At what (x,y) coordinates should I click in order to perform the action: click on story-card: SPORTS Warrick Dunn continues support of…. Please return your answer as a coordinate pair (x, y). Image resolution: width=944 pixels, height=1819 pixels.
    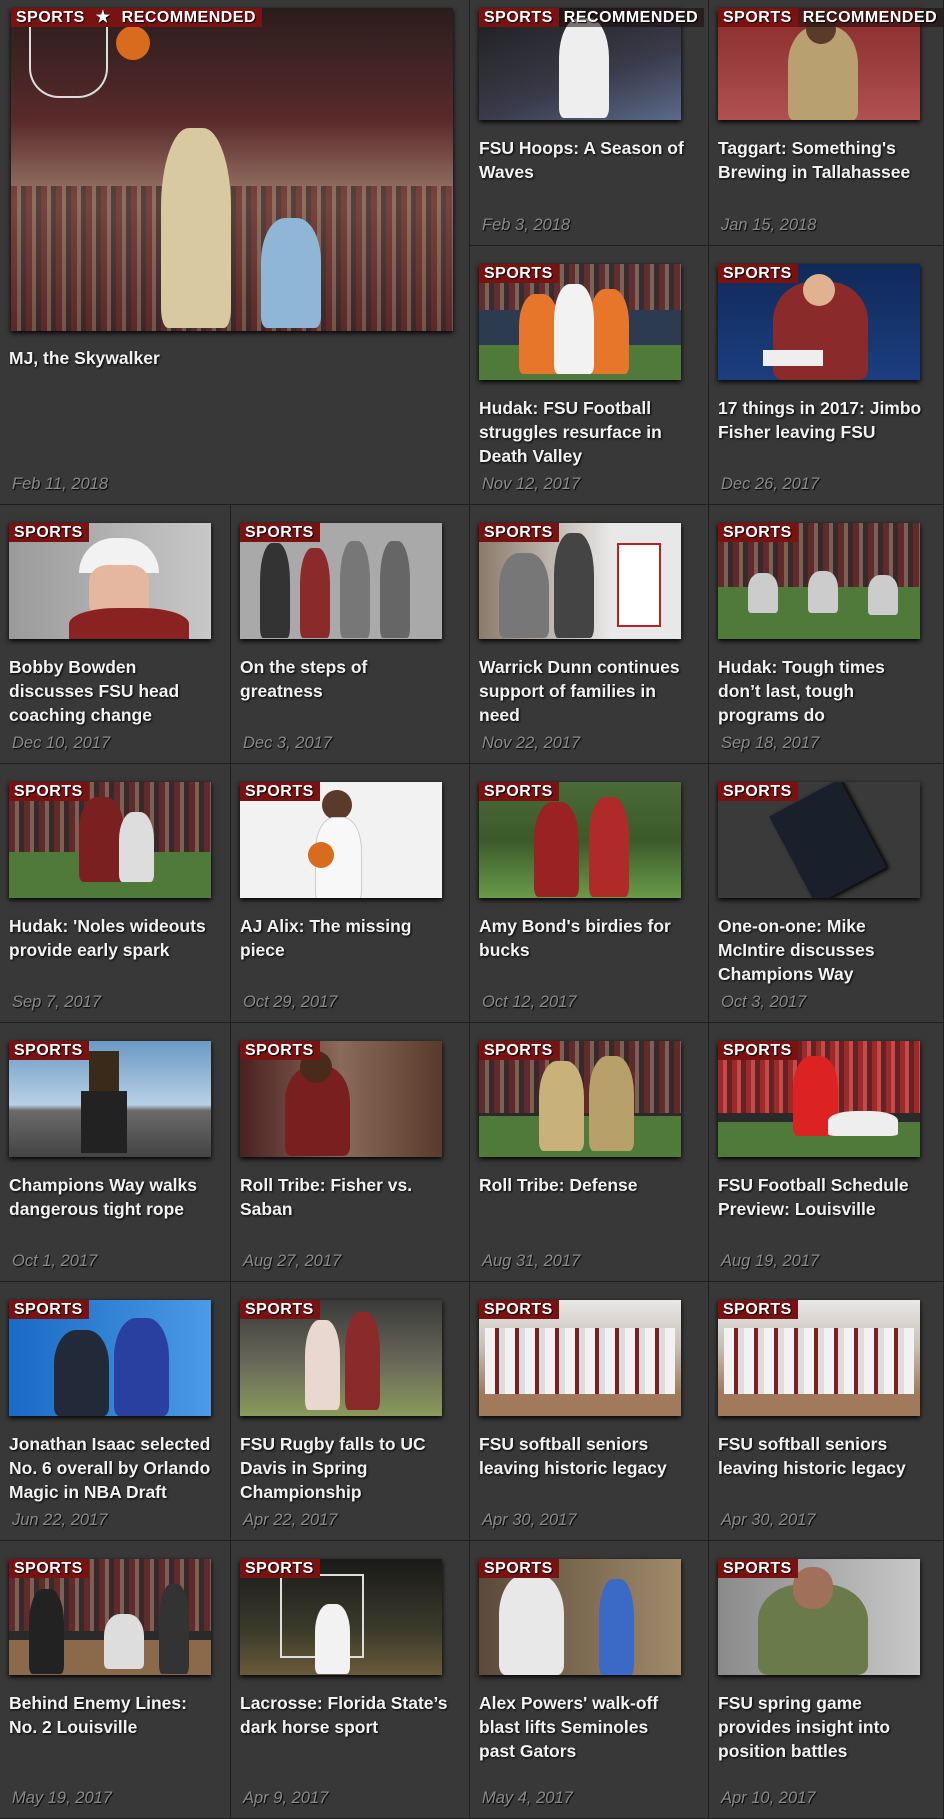
    Looking at the image, I should click on (589, 634).